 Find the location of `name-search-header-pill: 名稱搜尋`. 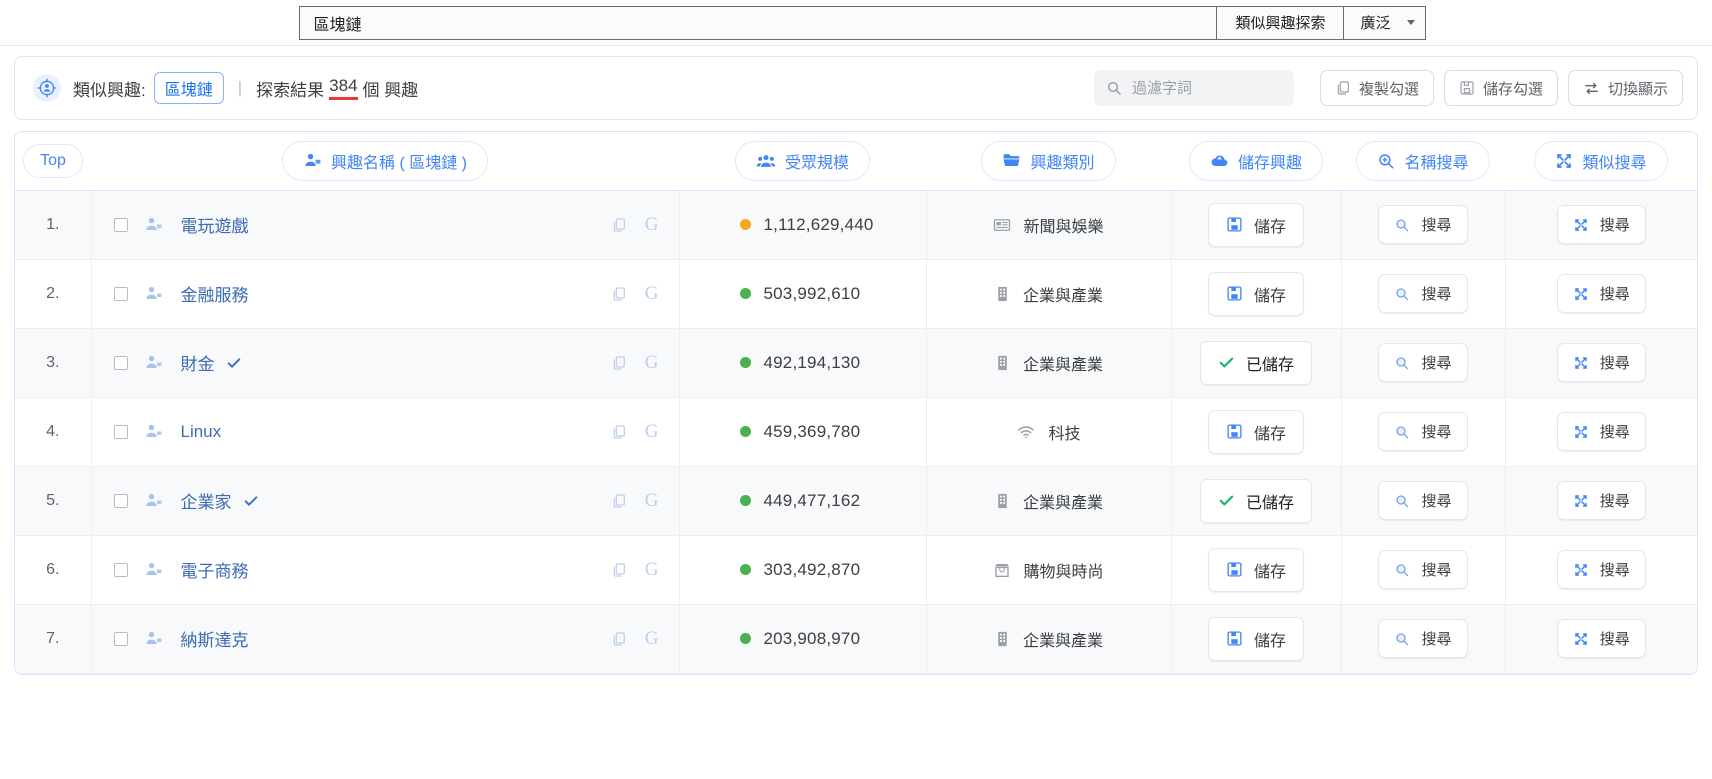

name-search-header-pill: 名稱搜尋 is located at coordinates (1423, 160).